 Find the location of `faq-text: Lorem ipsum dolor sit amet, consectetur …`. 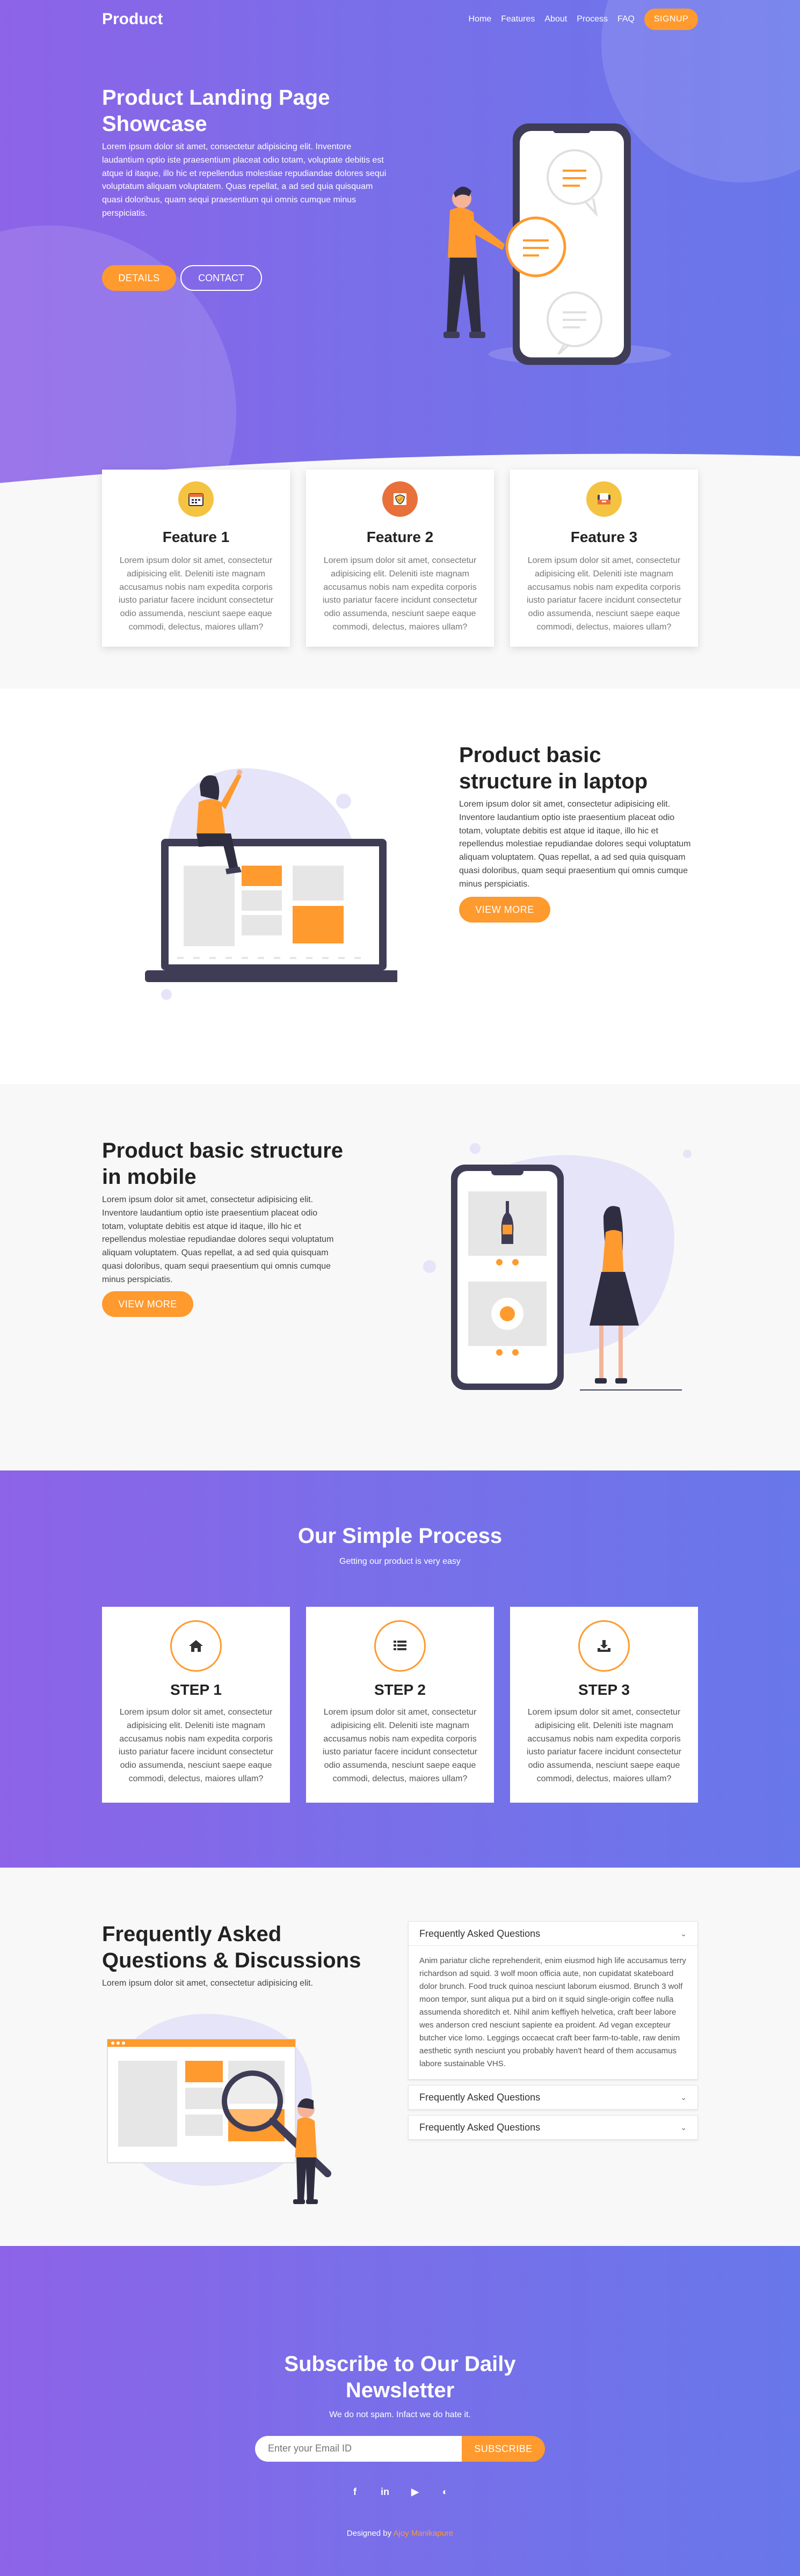

faq-text: Lorem ipsum dolor sit amet, consectetur … is located at coordinates (208, 1983).